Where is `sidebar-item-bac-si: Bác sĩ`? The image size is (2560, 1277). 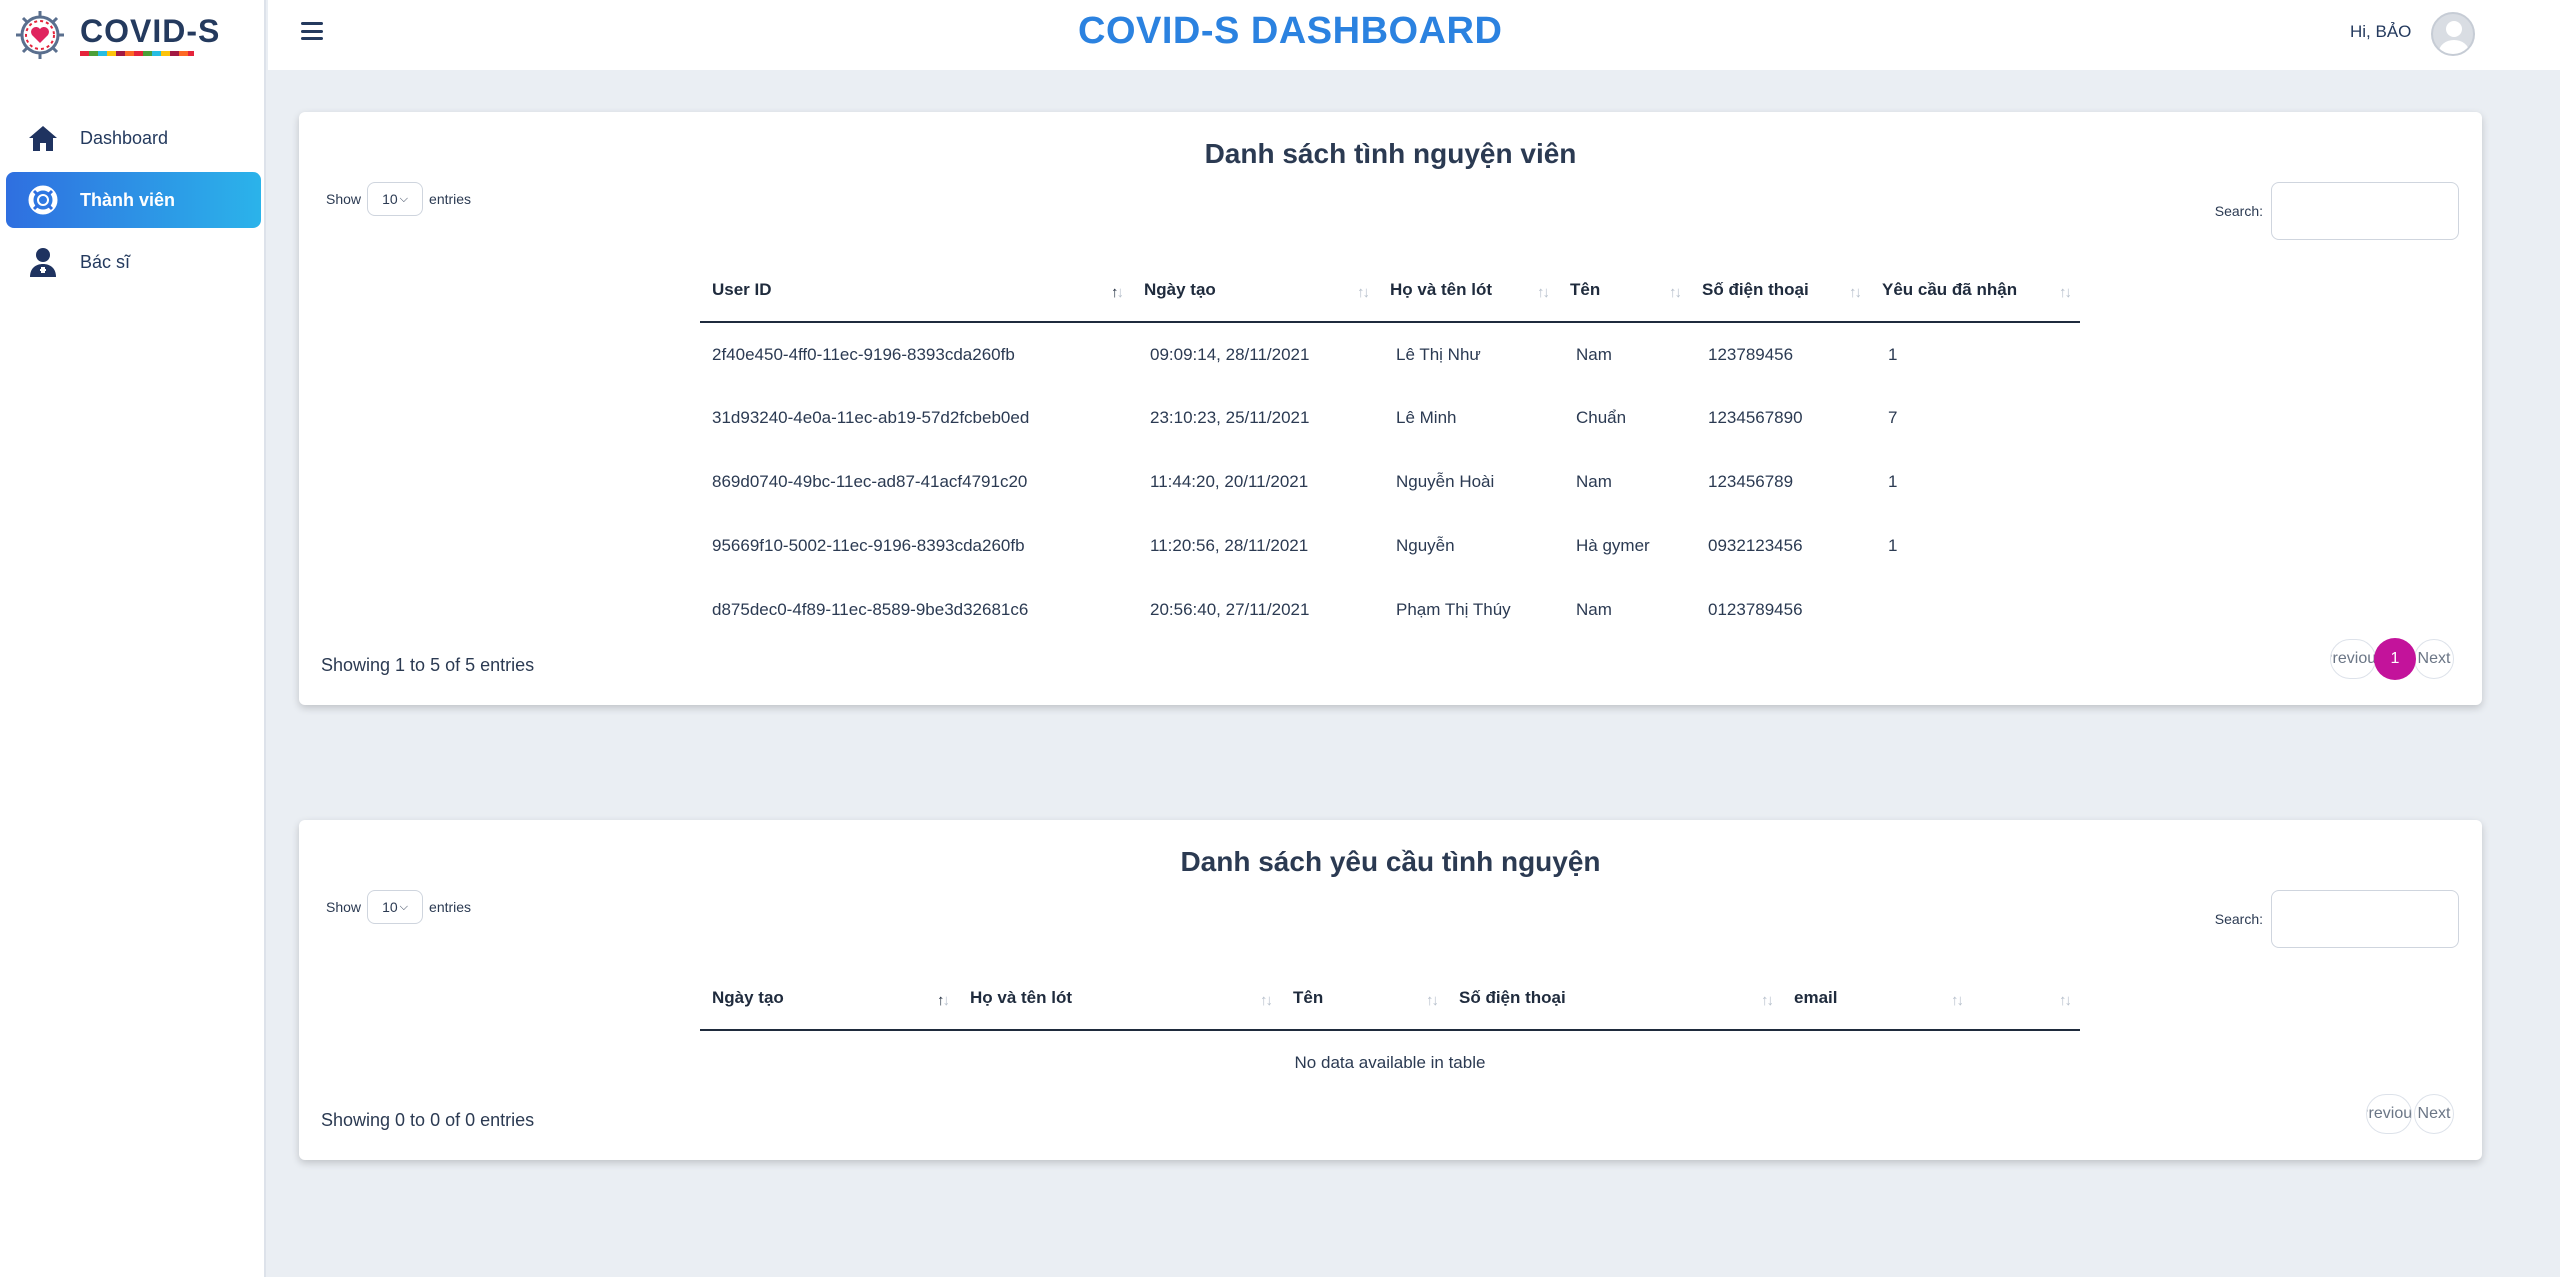
sidebar-item-bac-si: Bác sĩ is located at coordinates (133, 262).